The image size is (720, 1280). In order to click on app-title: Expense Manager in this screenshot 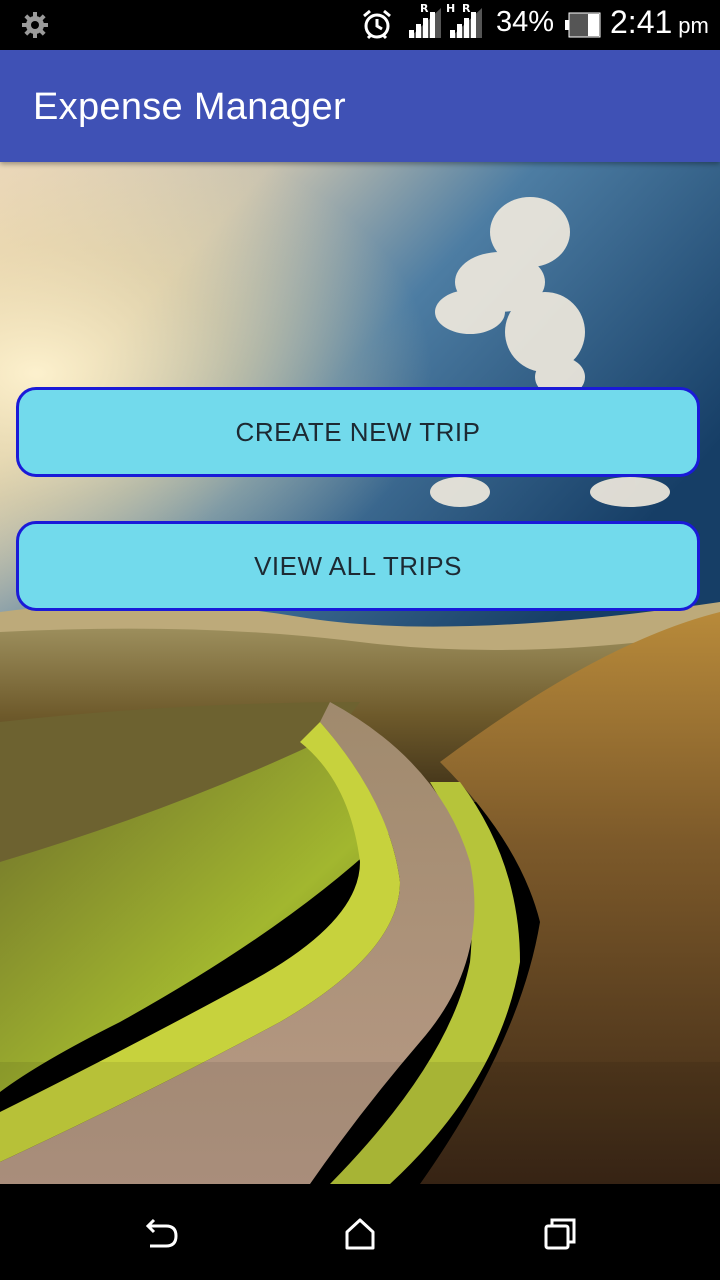, I will do `click(189, 107)`.